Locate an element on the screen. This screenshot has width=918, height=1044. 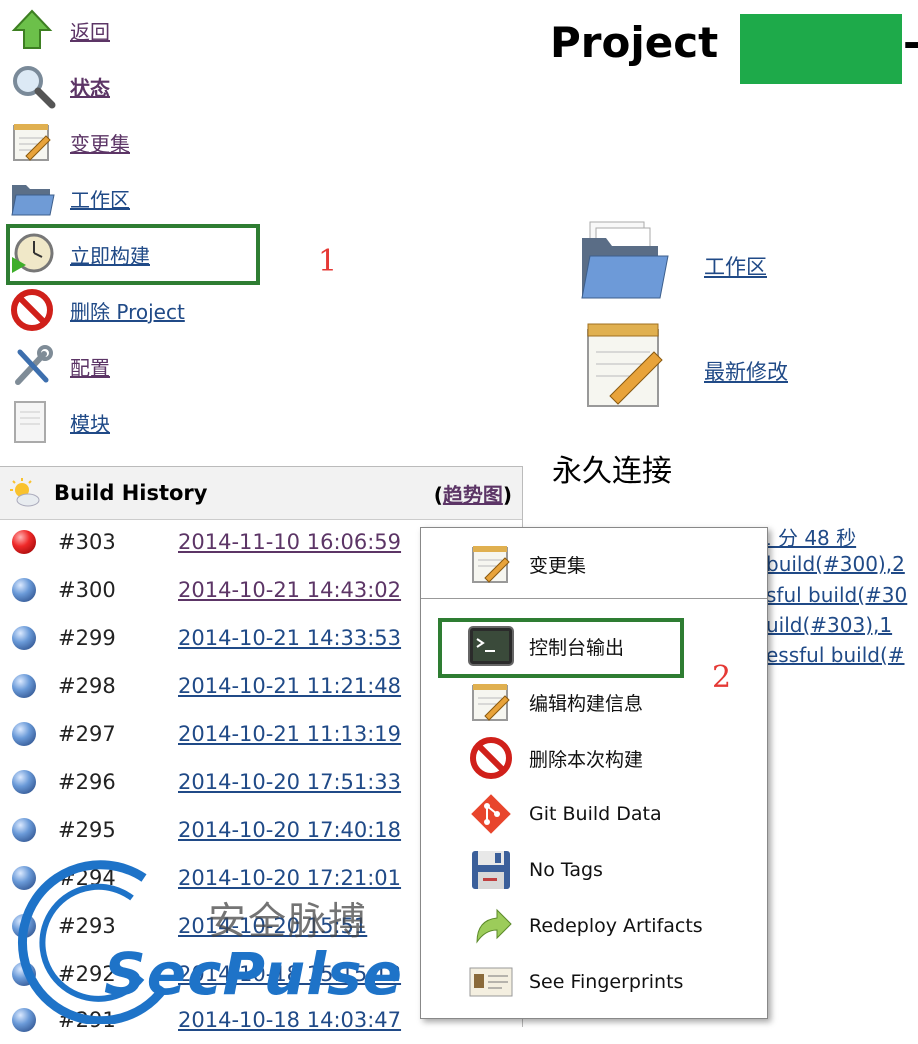
menu-item-redeploy-artifacts: Redeploy Artifacts is located at coordinates (594, 926).